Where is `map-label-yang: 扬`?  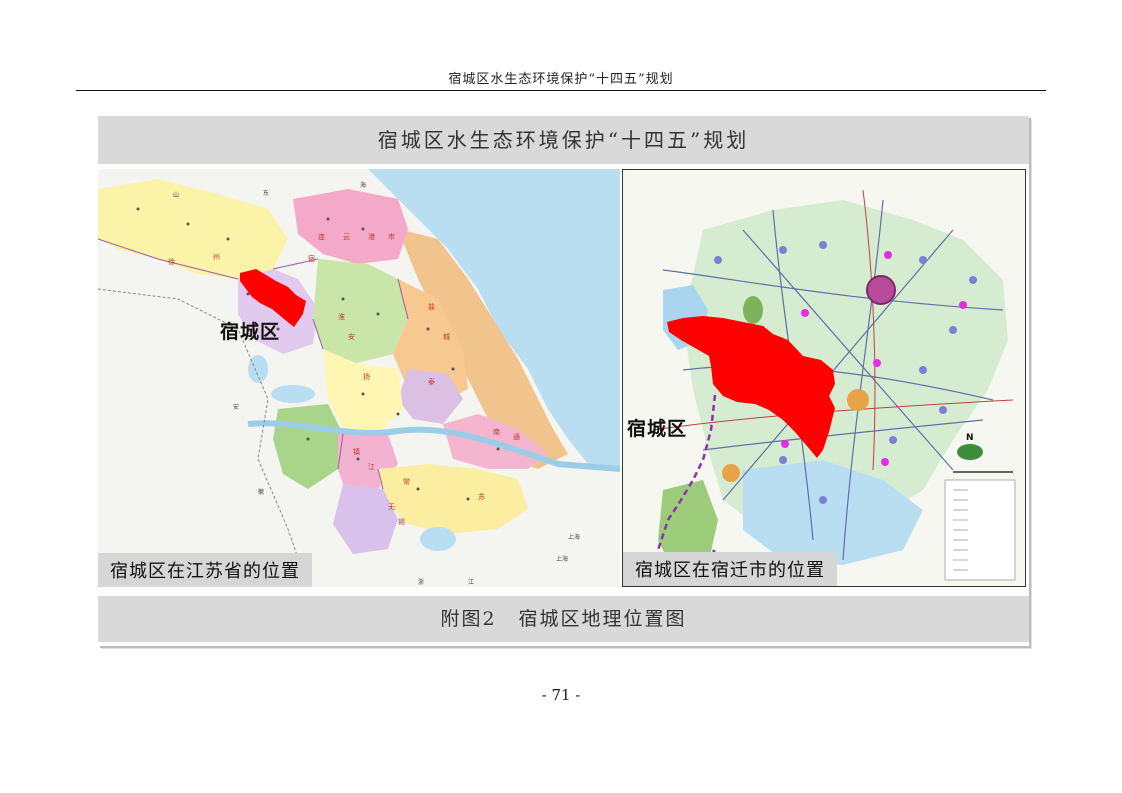
map-label-yang: 扬 is located at coordinates (366, 376).